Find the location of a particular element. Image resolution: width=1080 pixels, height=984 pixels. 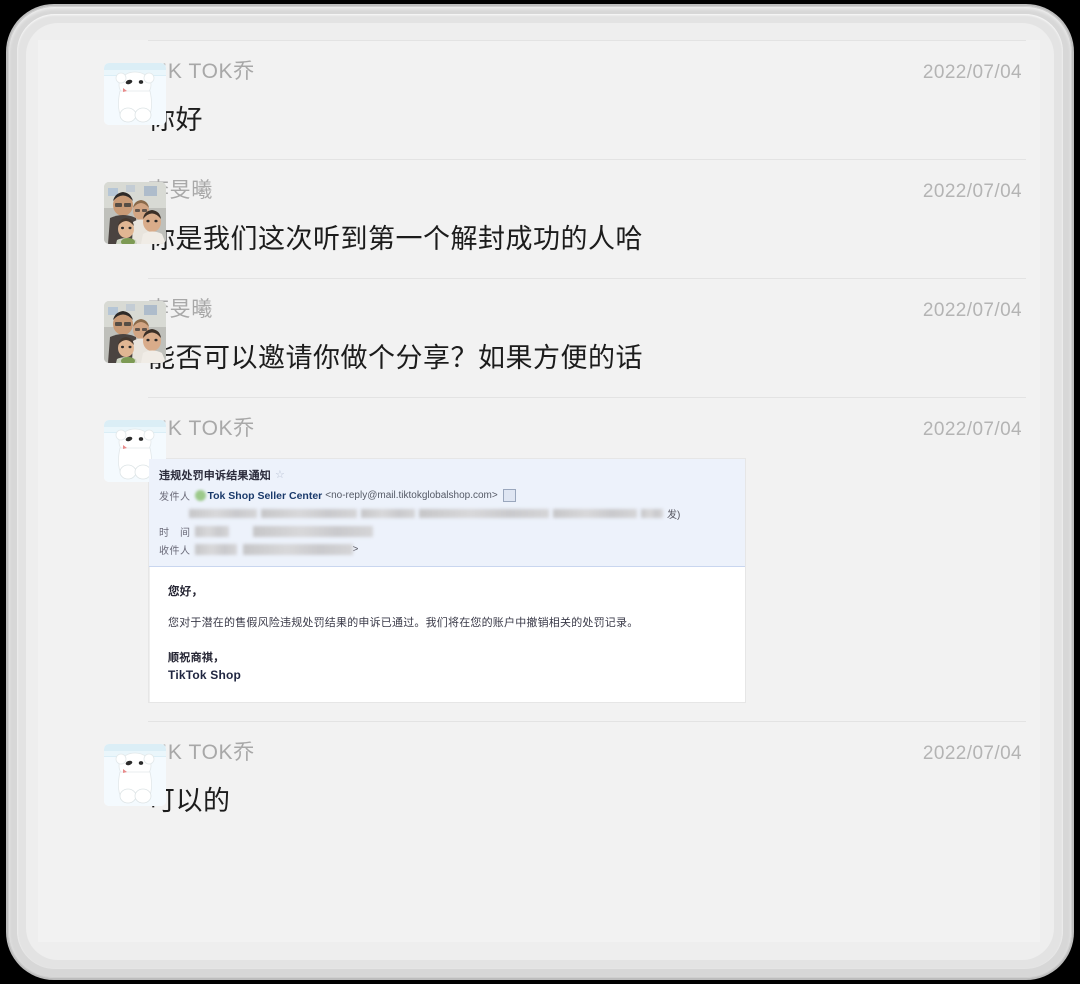

message-body: 李旻曦 2022/07/04 你是我们这次听到第一个解封成功的人哈 is located at coordinates (539, 219).